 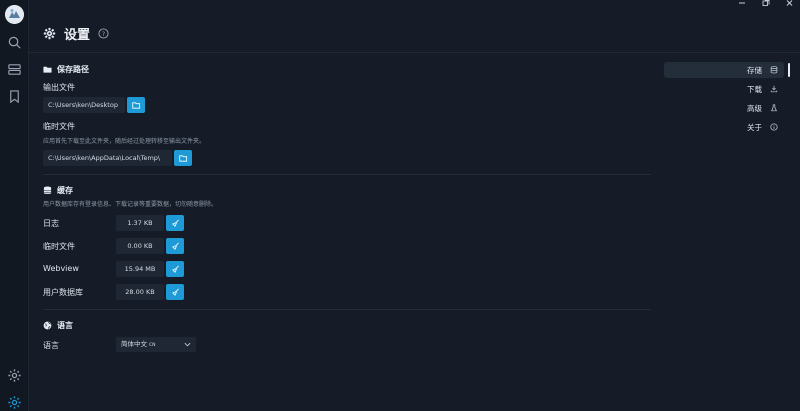 What do you see at coordinates (107, 158) in the screenshot?
I see `temp-path-field: C:\Users\ken\AppData\Local\Temp\` at bounding box center [107, 158].